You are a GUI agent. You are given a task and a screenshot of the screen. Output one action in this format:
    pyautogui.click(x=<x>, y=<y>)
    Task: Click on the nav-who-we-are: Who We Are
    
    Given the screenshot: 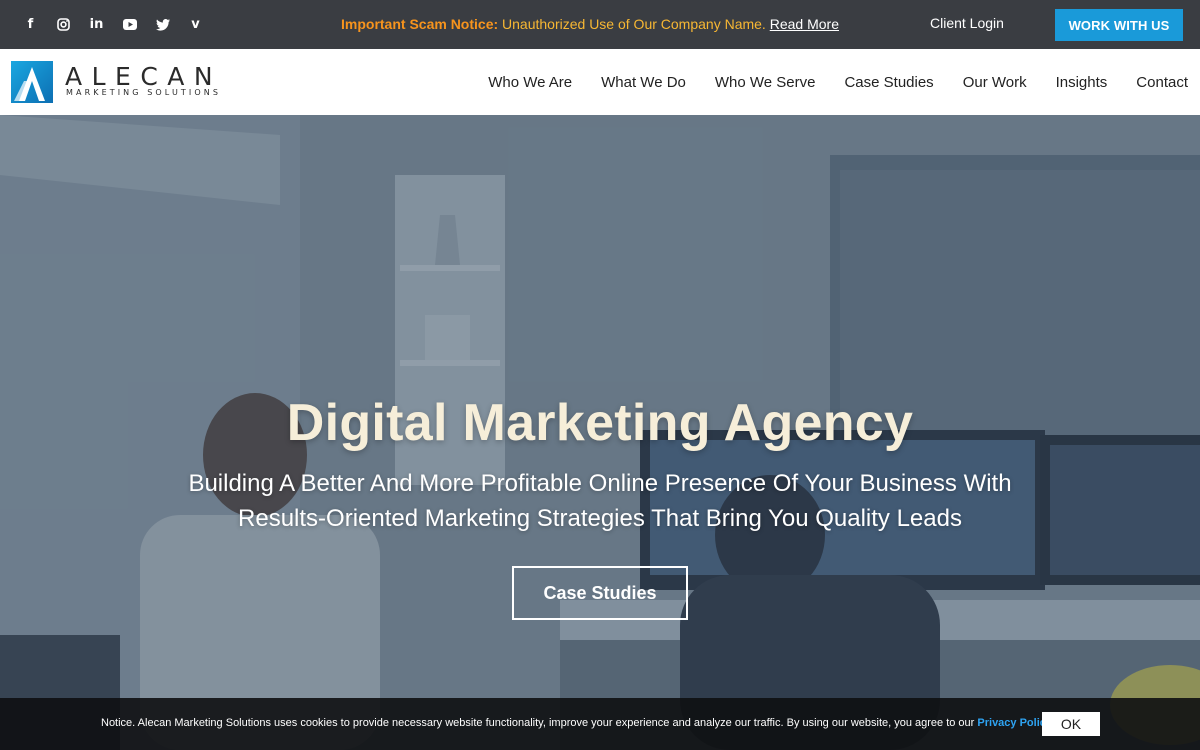 What is the action you would take?
    pyautogui.click(x=530, y=82)
    